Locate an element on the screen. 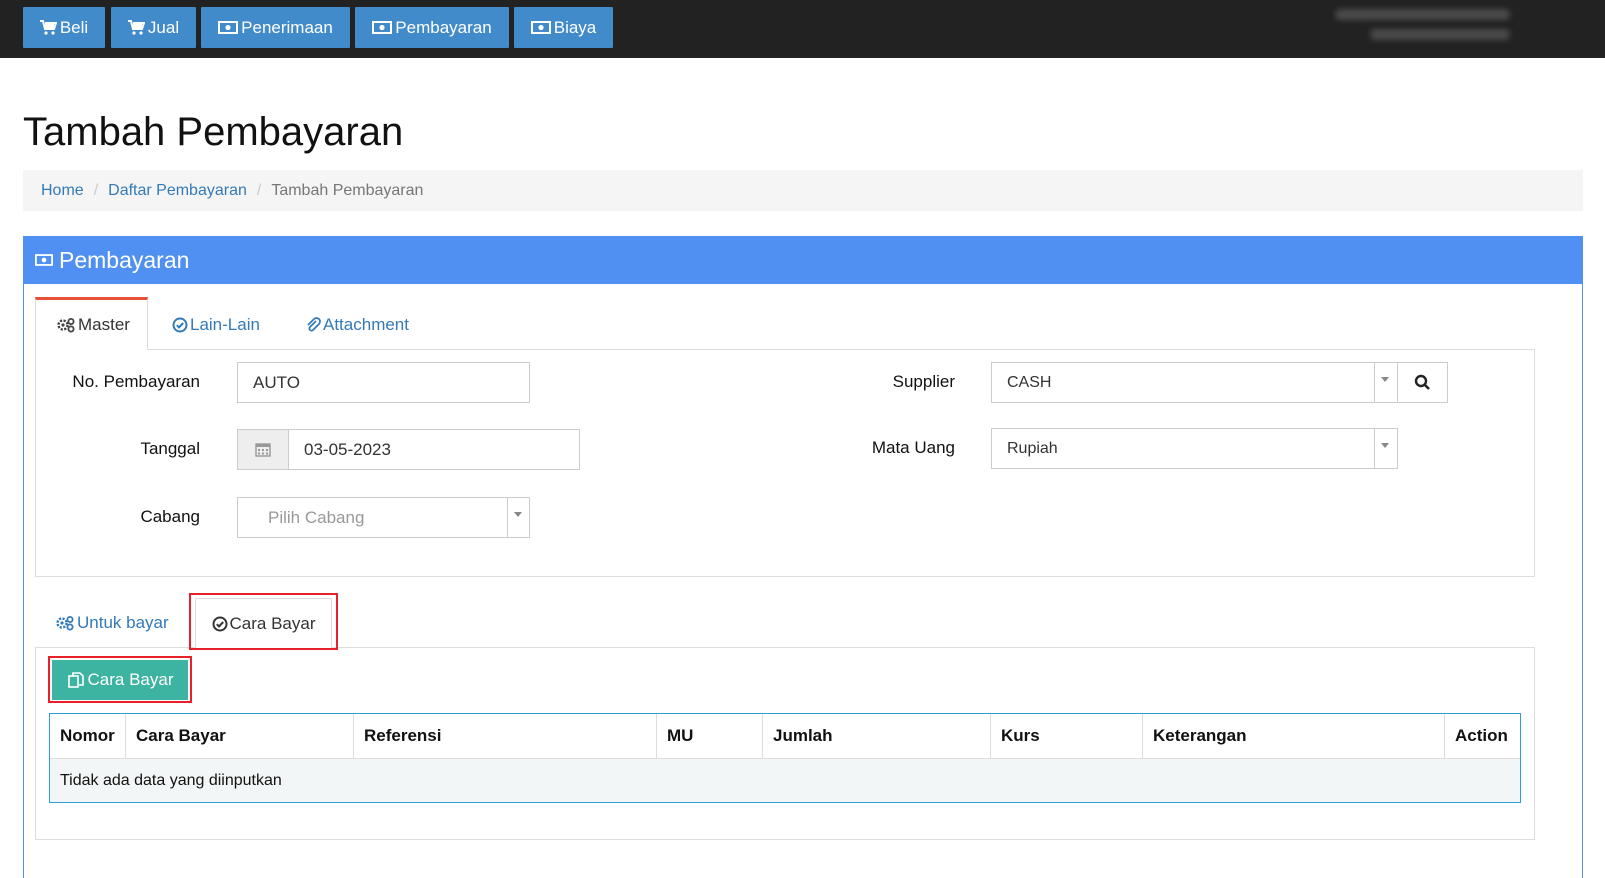 This screenshot has width=1605, height=878. panel-title: Pembayaran is located at coordinates (124, 259).